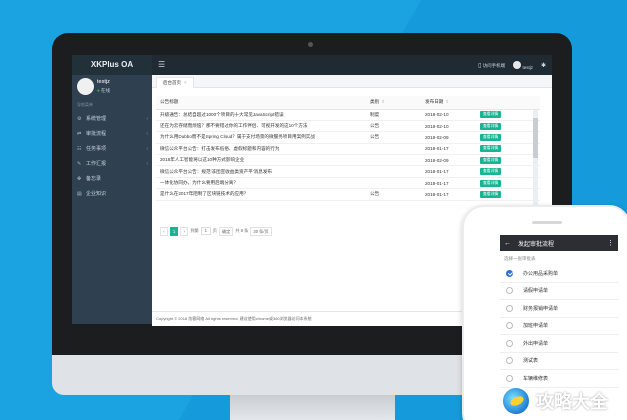 This screenshot has height=420, width=627. Describe the element at coordinates (559, 326) in the screenshot. I see `option-overtime: 加班申请单` at that location.